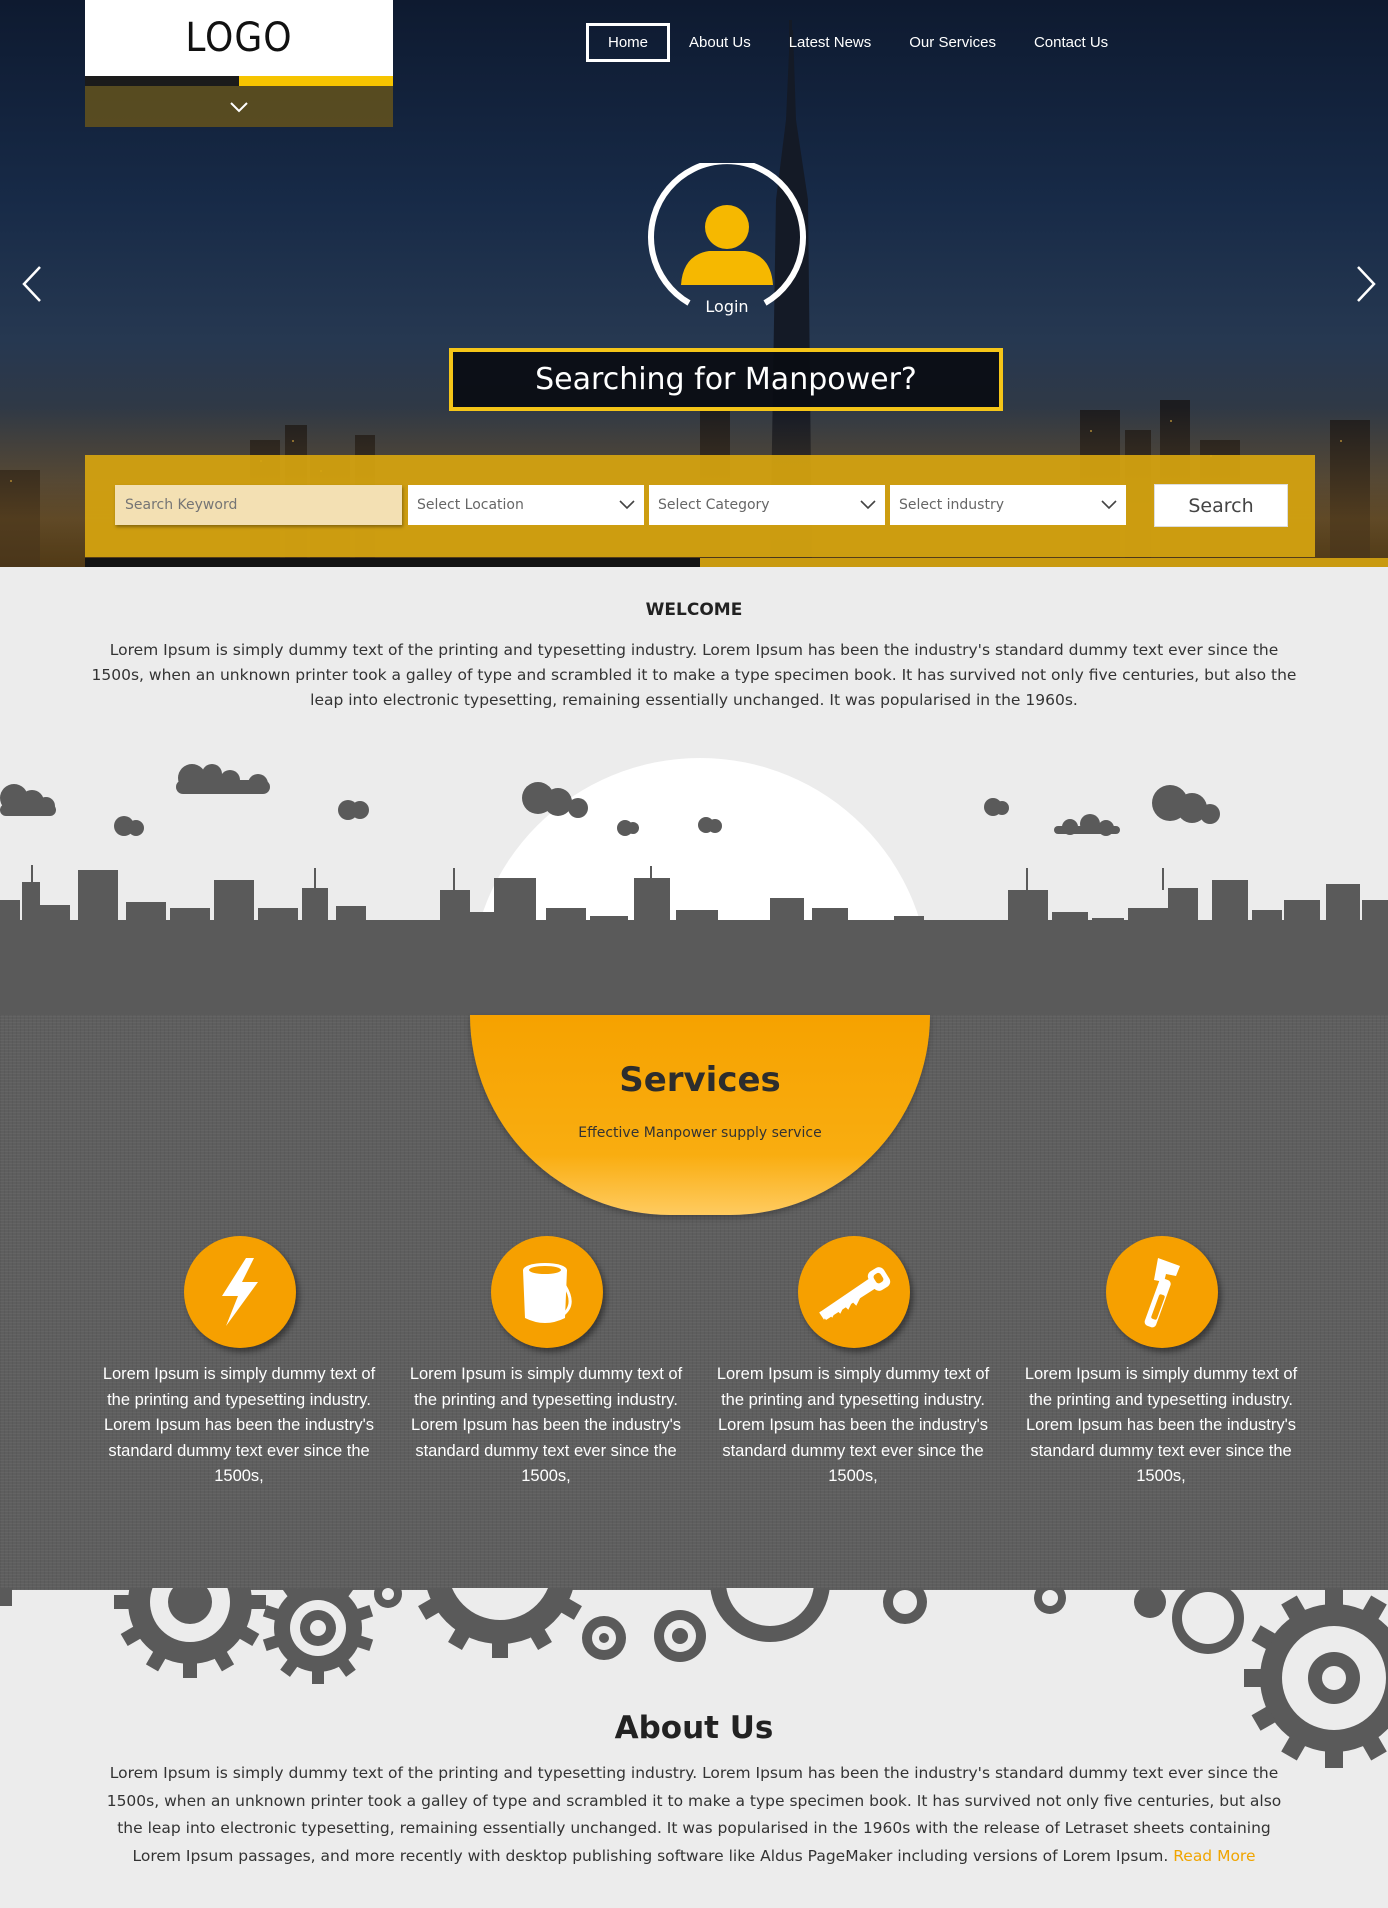 The height and width of the screenshot is (1908, 1388). What do you see at coordinates (32, 284) in the screenshot?
I see `slider-prev-arrow-icon` at bounding box center [32, 284].